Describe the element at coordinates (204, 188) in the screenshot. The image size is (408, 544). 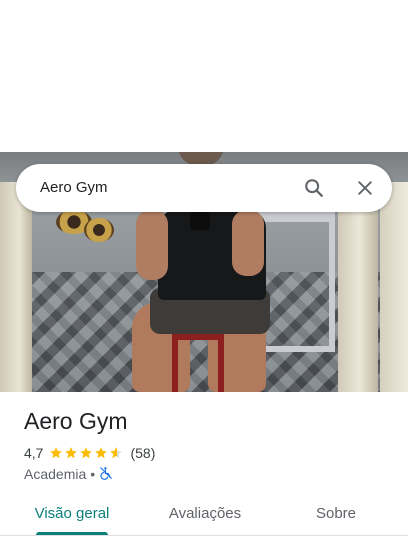
I see `search-bar: Aero Gym` at that location.